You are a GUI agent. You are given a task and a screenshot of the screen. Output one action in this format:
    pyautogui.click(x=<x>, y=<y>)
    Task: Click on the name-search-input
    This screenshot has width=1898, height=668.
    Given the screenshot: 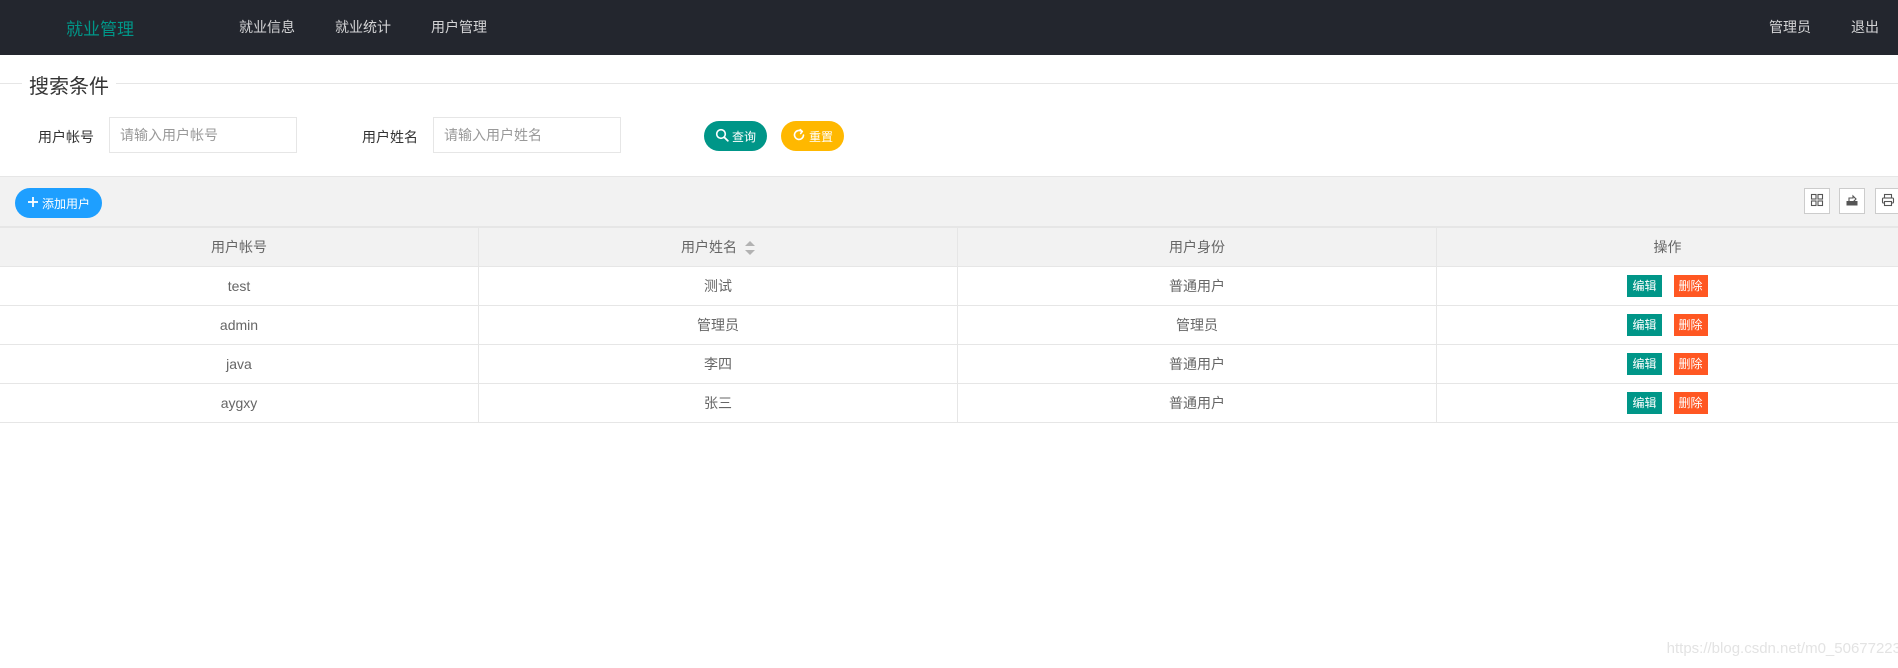 What is the action you would take?
    pyautogui.click(x=527, y=135)
    